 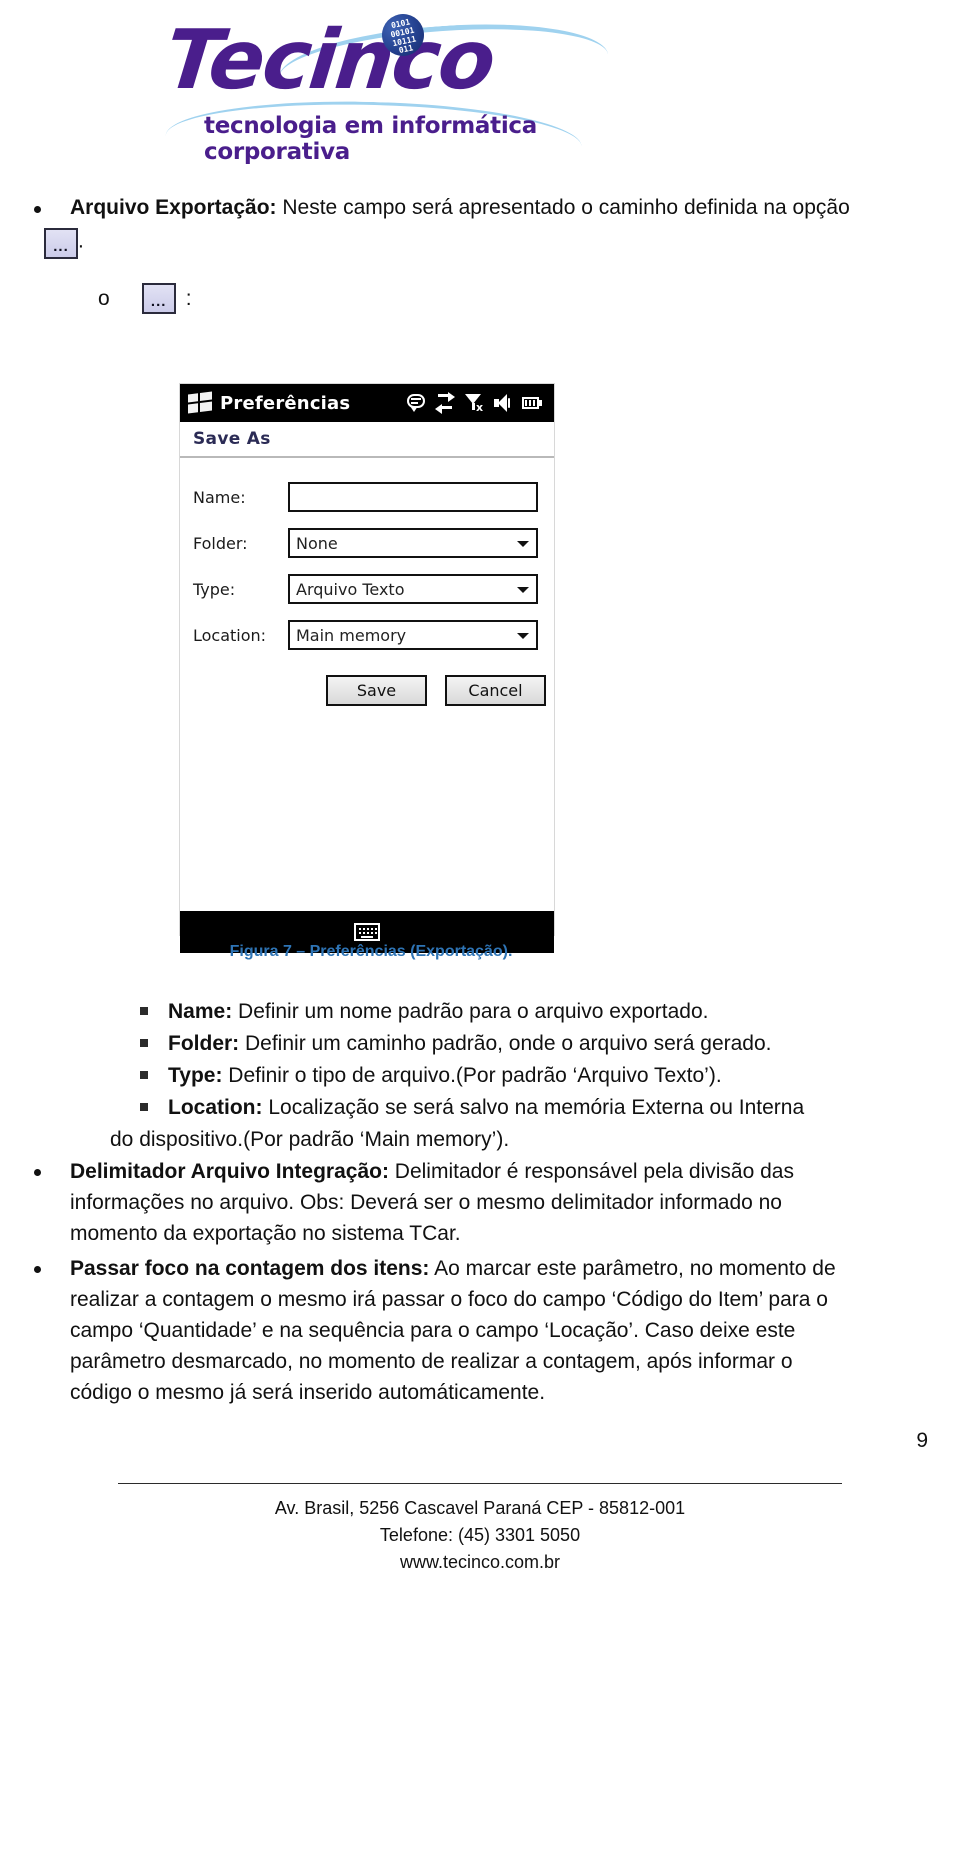 I want to click on option-label: Folder:, so click(x=204, y=1043).